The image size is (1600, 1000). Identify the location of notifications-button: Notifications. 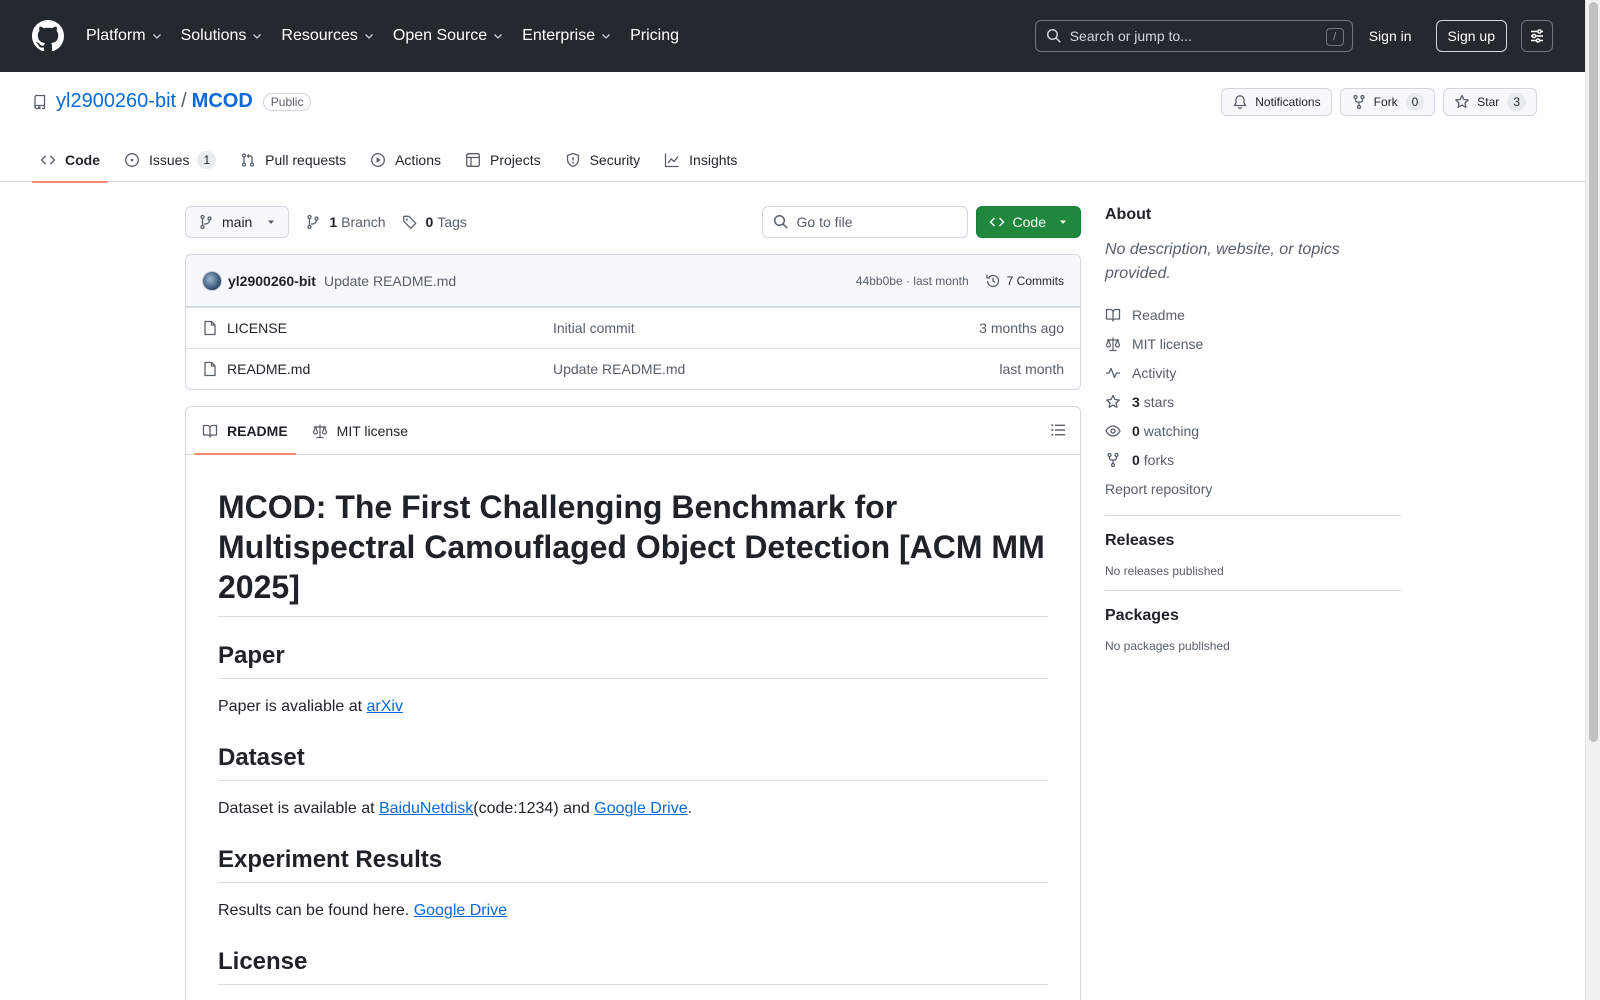
(1276, 102).